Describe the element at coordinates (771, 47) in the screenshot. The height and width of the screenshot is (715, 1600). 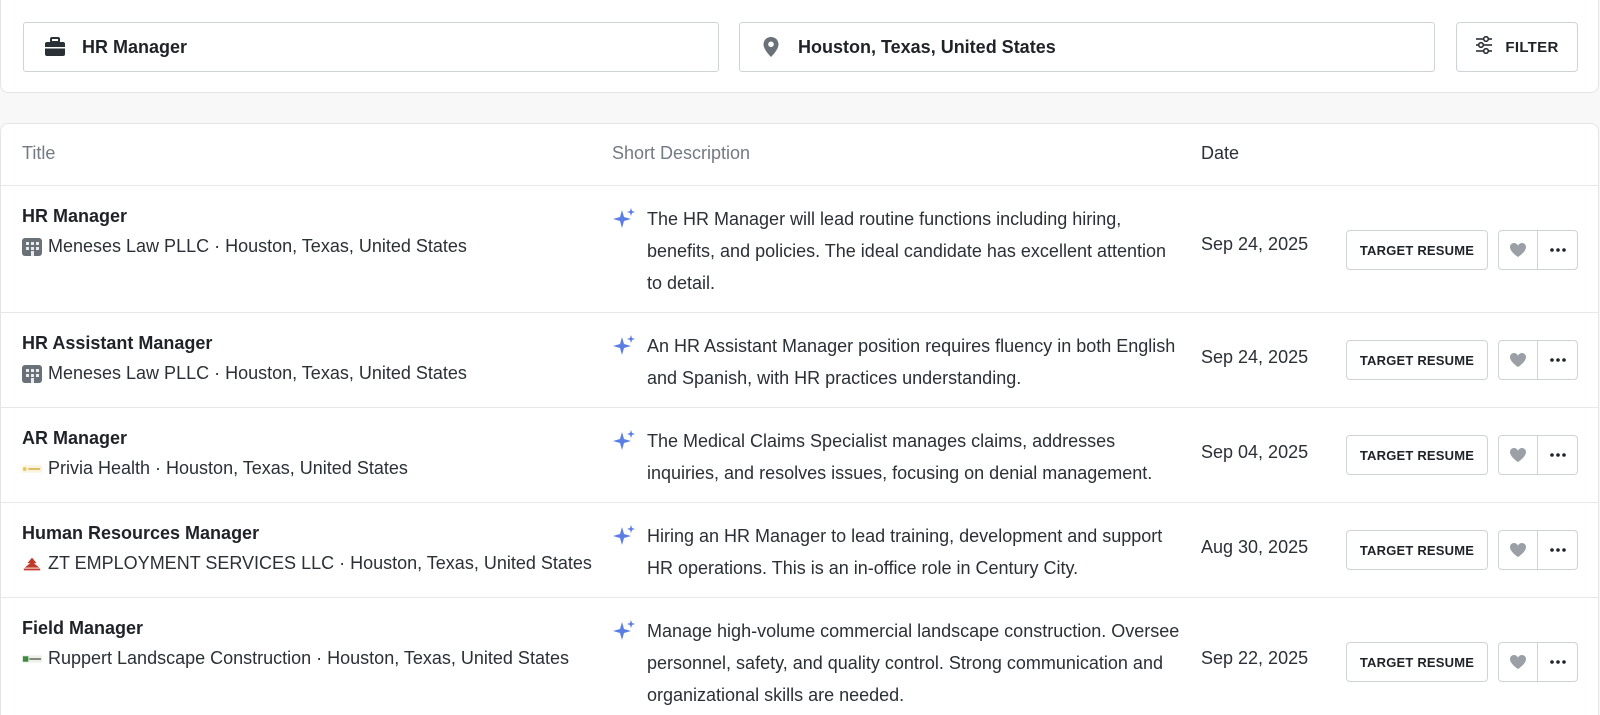
I see `map-pin-icon` at that location.